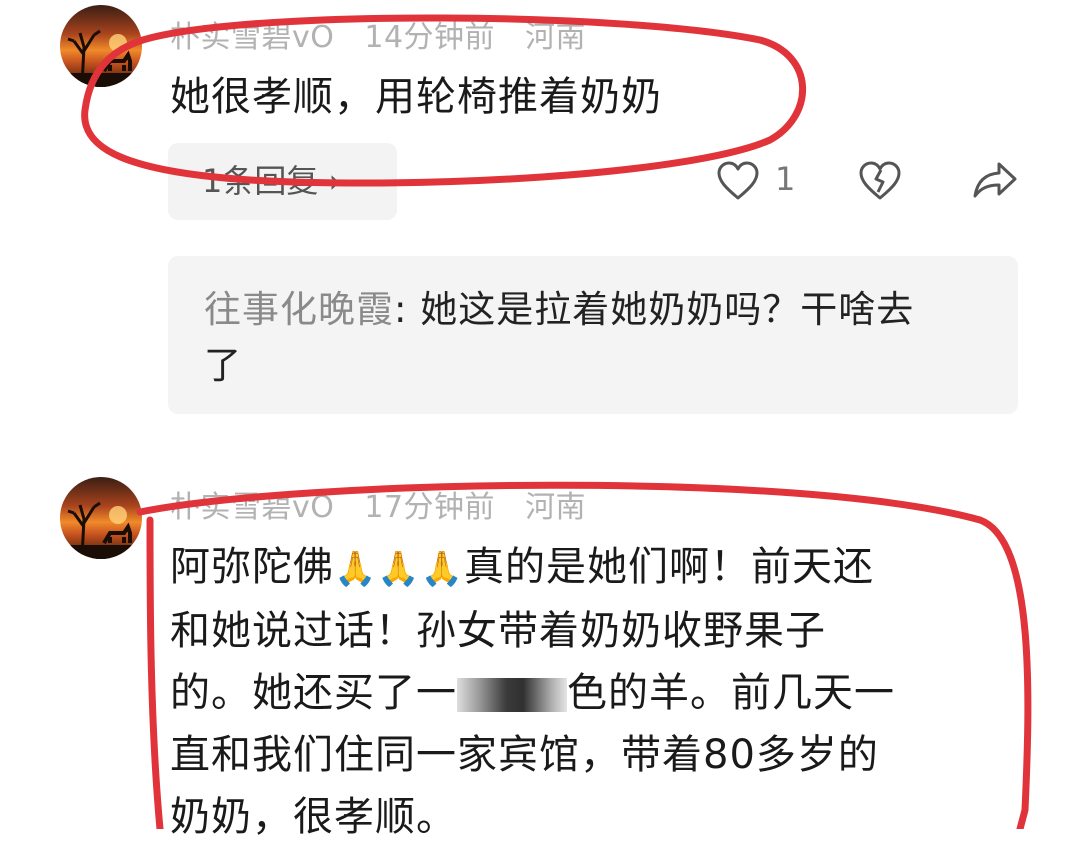 The height and width of the screenshot is (848, 1067). I want to click on reply-preview: 往事化晚霞: 她这是拉着她奶奶吗？干啥去 了, so click(593, 335).